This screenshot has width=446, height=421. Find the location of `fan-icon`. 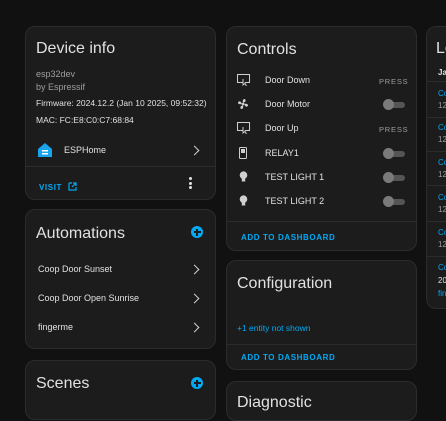

fan-icon is located at coordinates (243, 106).